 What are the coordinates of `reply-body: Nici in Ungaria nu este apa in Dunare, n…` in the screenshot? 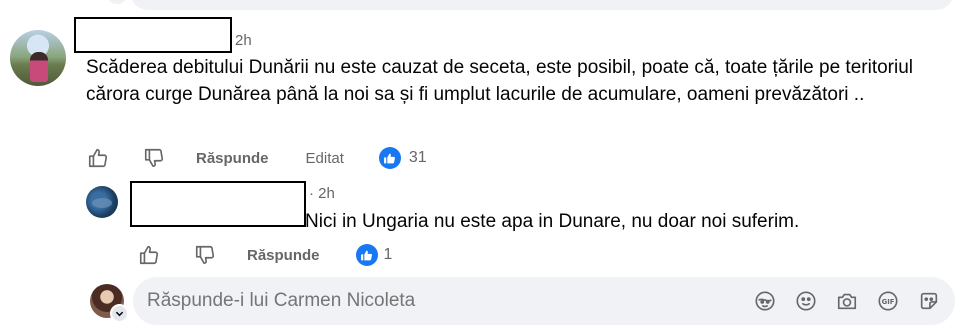 It's located at (552, 221).